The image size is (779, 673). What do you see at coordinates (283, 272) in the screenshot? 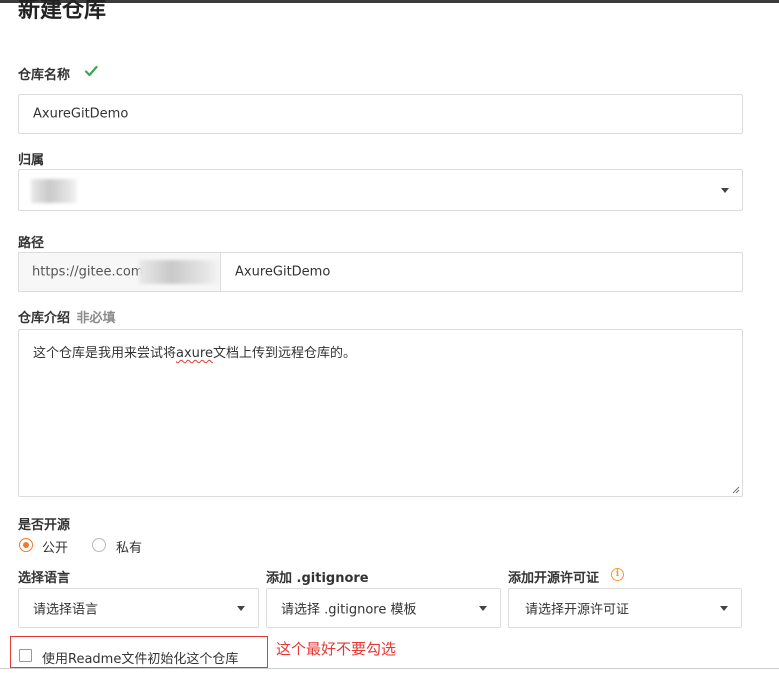
I see `path-value: AxureGitDemo` at bounding box center [283, 272].